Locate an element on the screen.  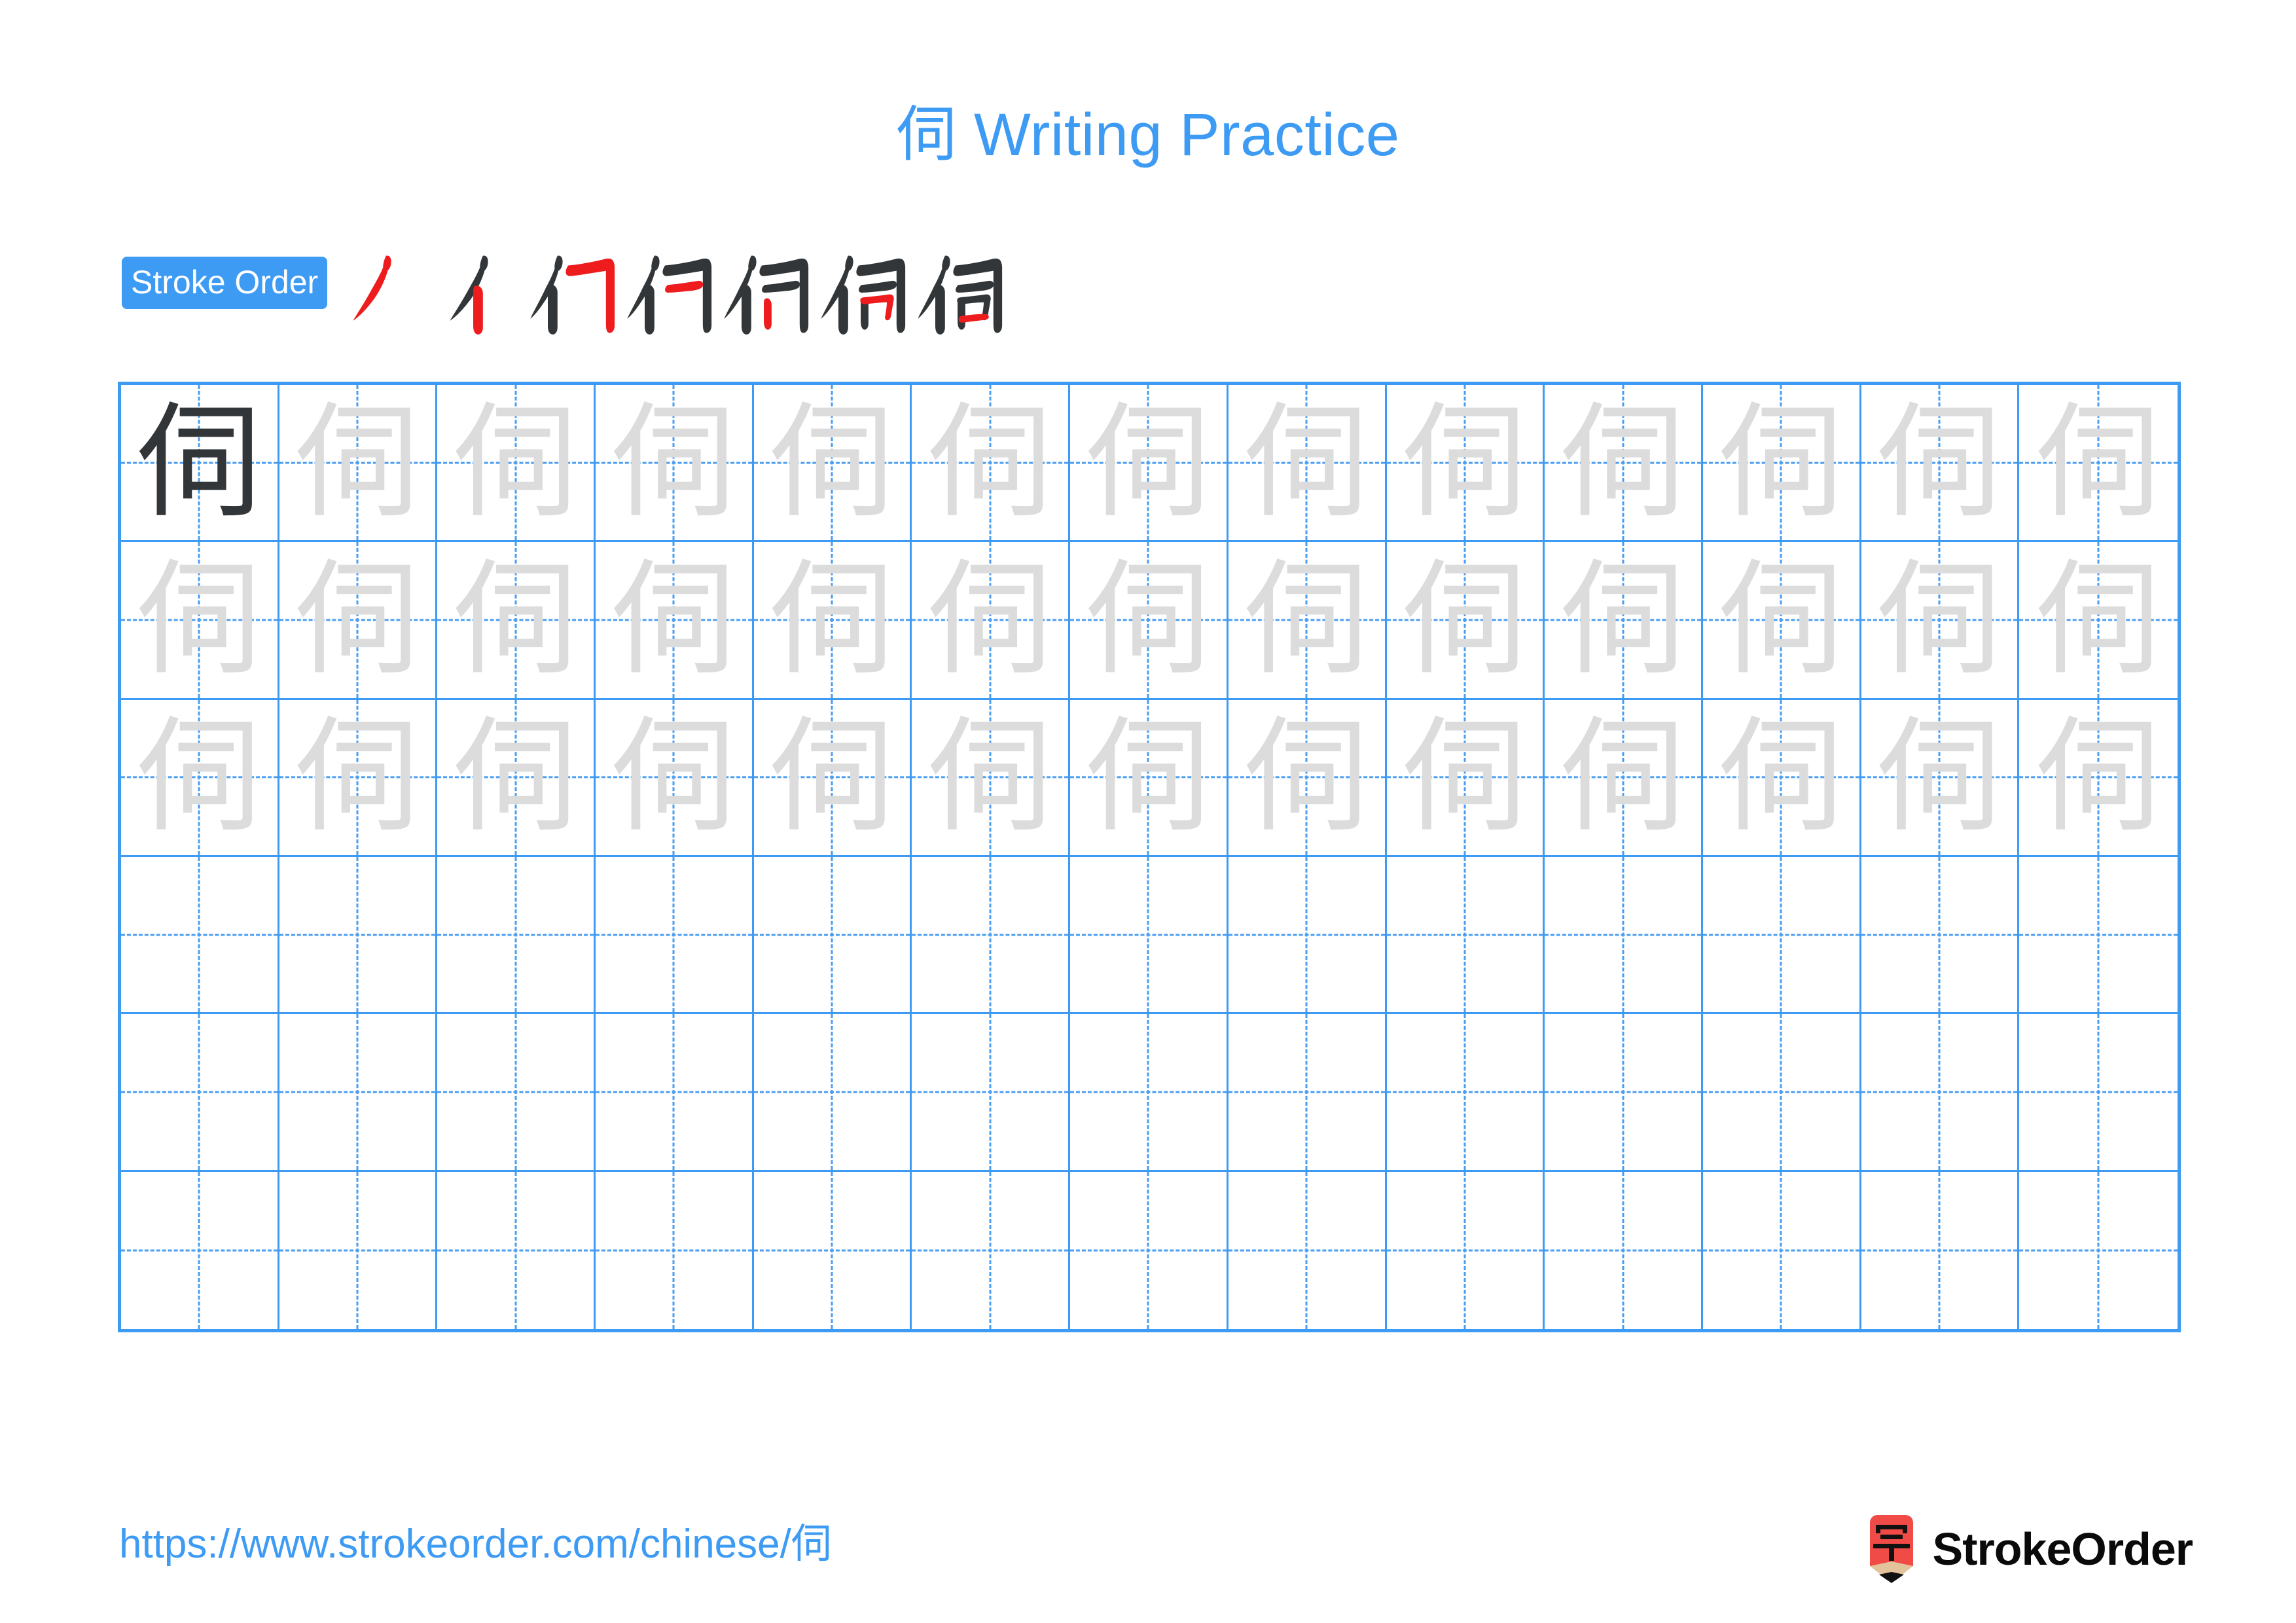
practice-cell-r4-c7 is located at coordinates (1149, 935).